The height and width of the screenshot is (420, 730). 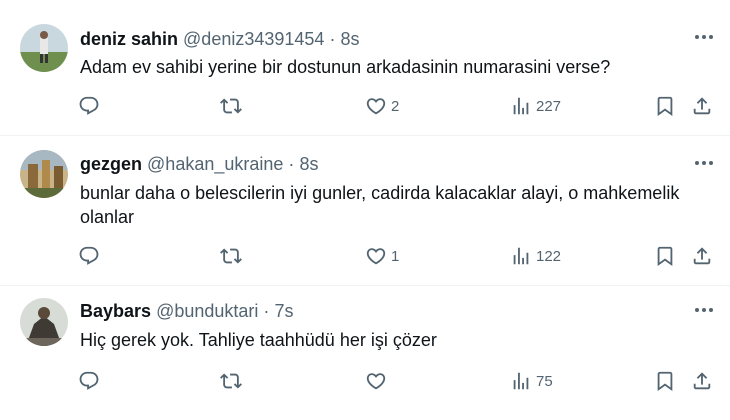 I want to click on display-name: Baybars, so click(x=115, y=311).